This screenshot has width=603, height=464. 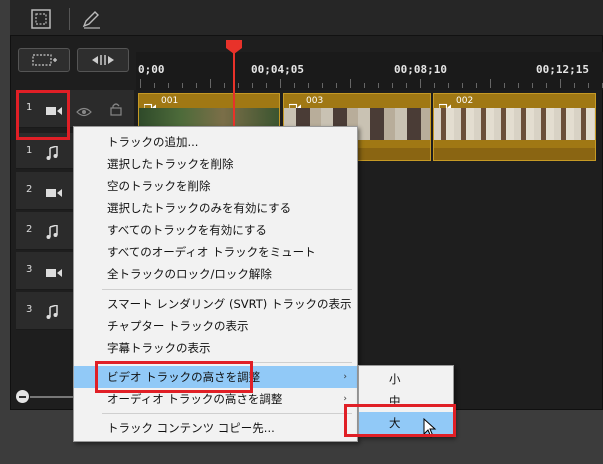 I want to click on menu-item-show-chapter-track: チャプター トラックの表示, so click(x=215, y=326).